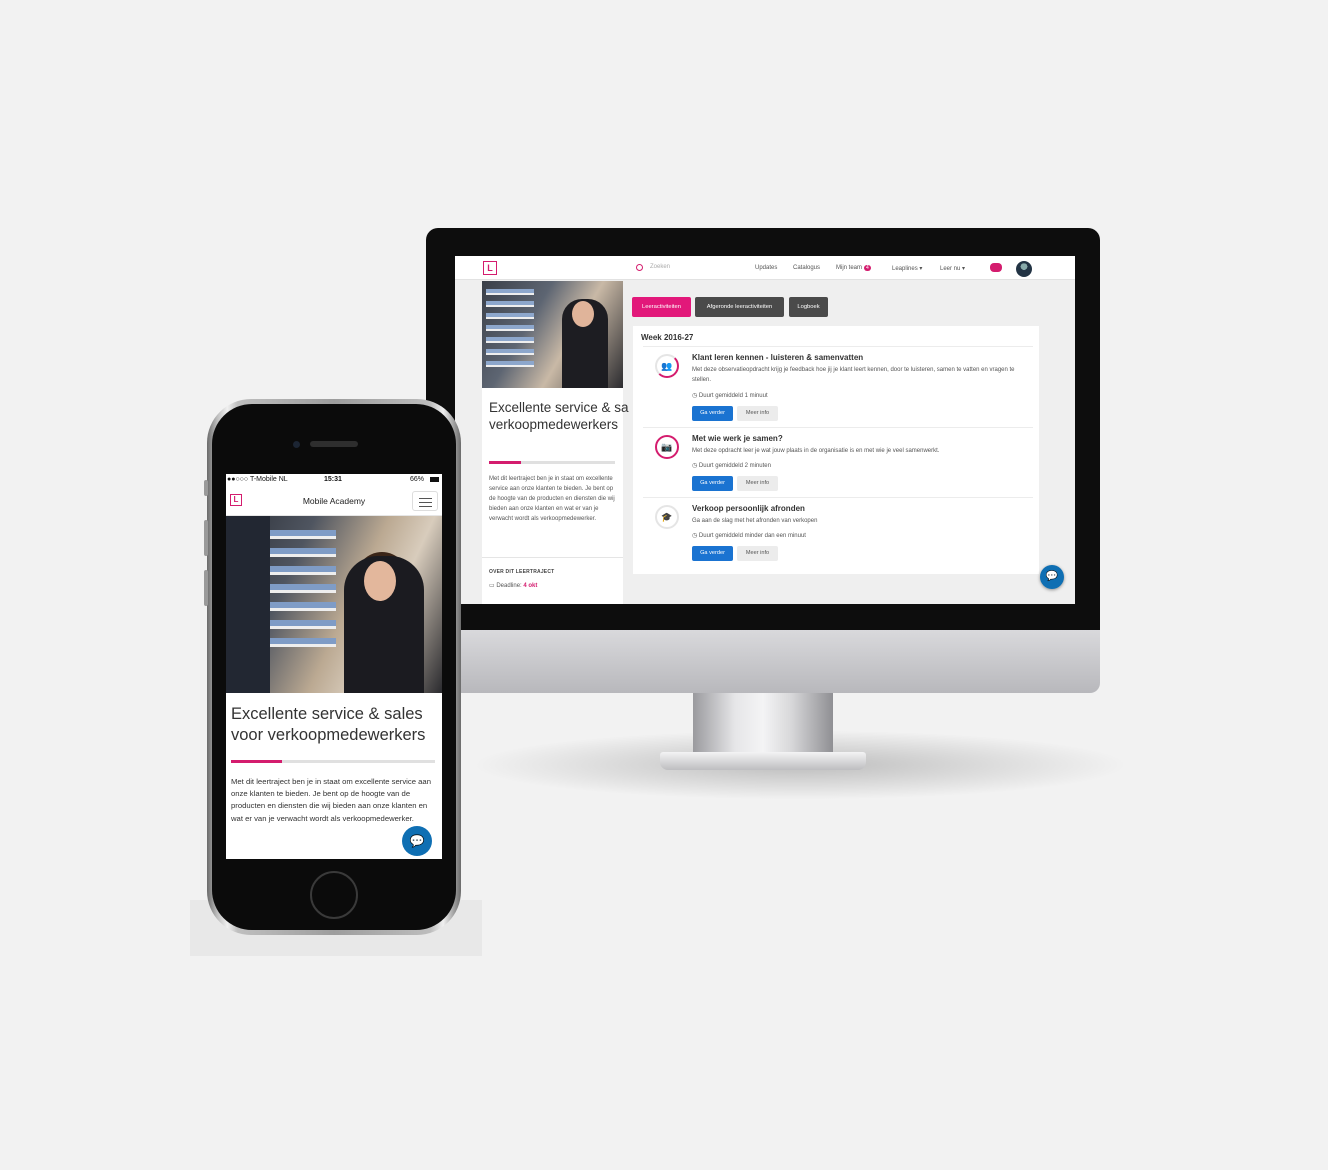  I want to click on hamburger-menu-icon, so click(425, 501).